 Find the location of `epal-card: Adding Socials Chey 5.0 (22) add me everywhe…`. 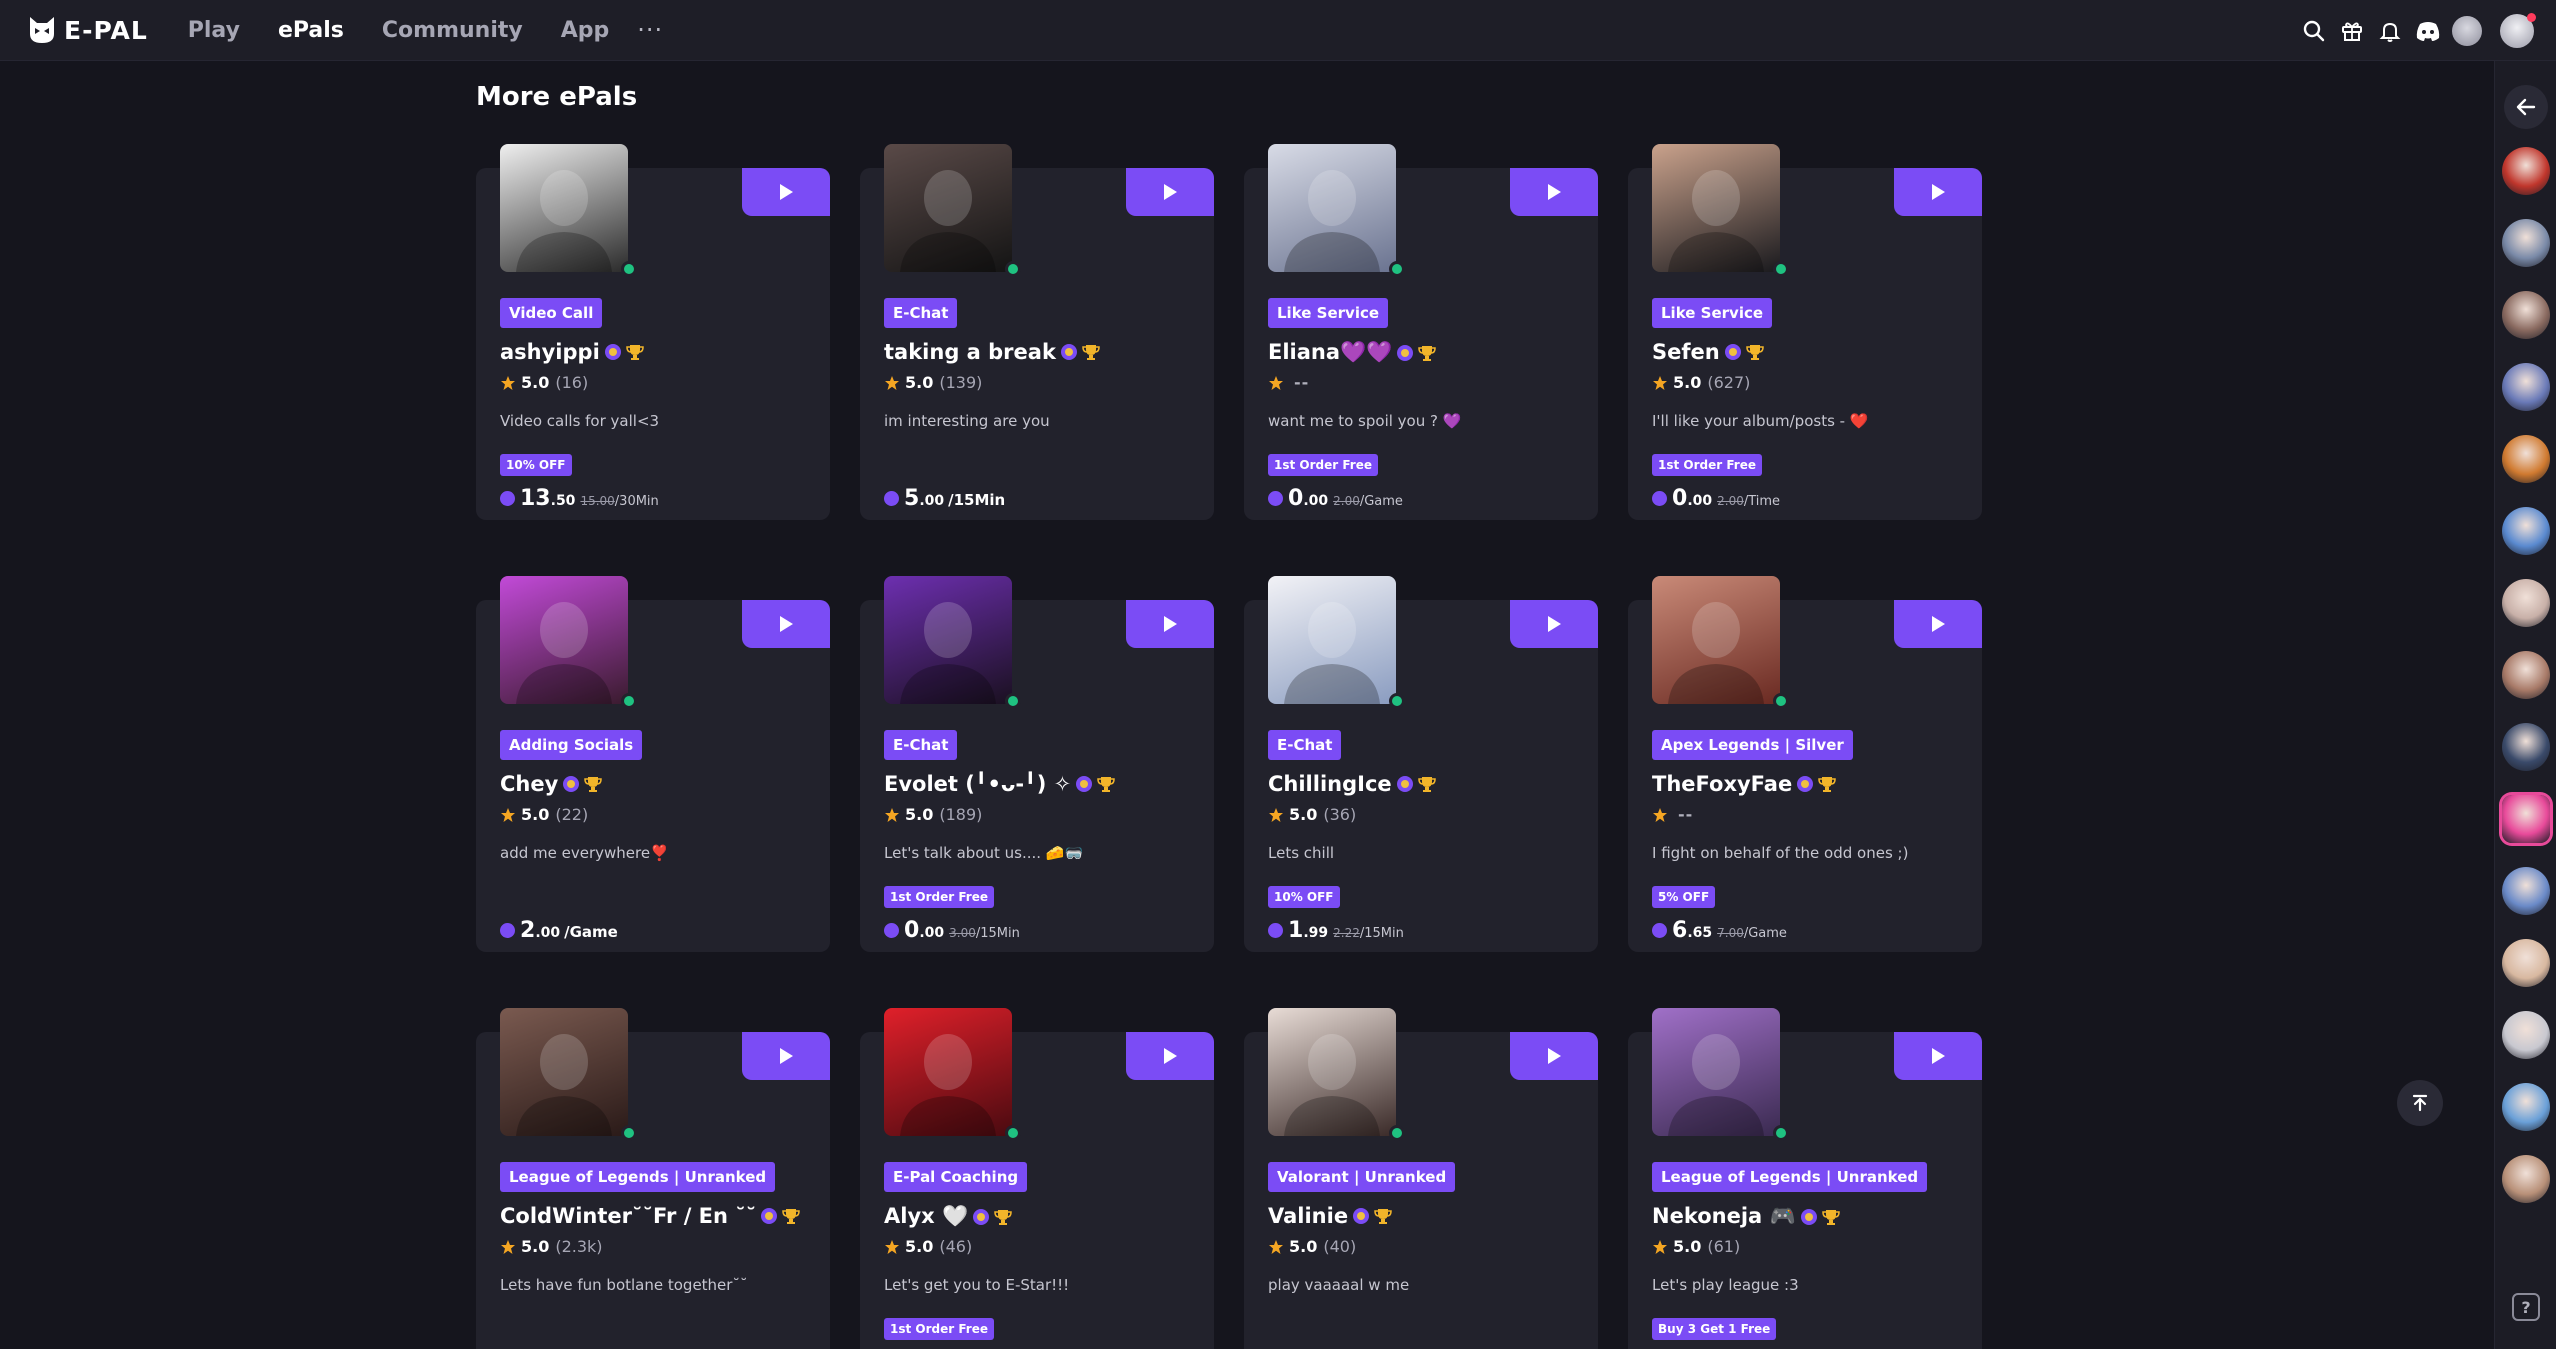

epal-card: Adding Socials Chey 5.0 (22) add me everywhe… is located at coordinates (653, 764).